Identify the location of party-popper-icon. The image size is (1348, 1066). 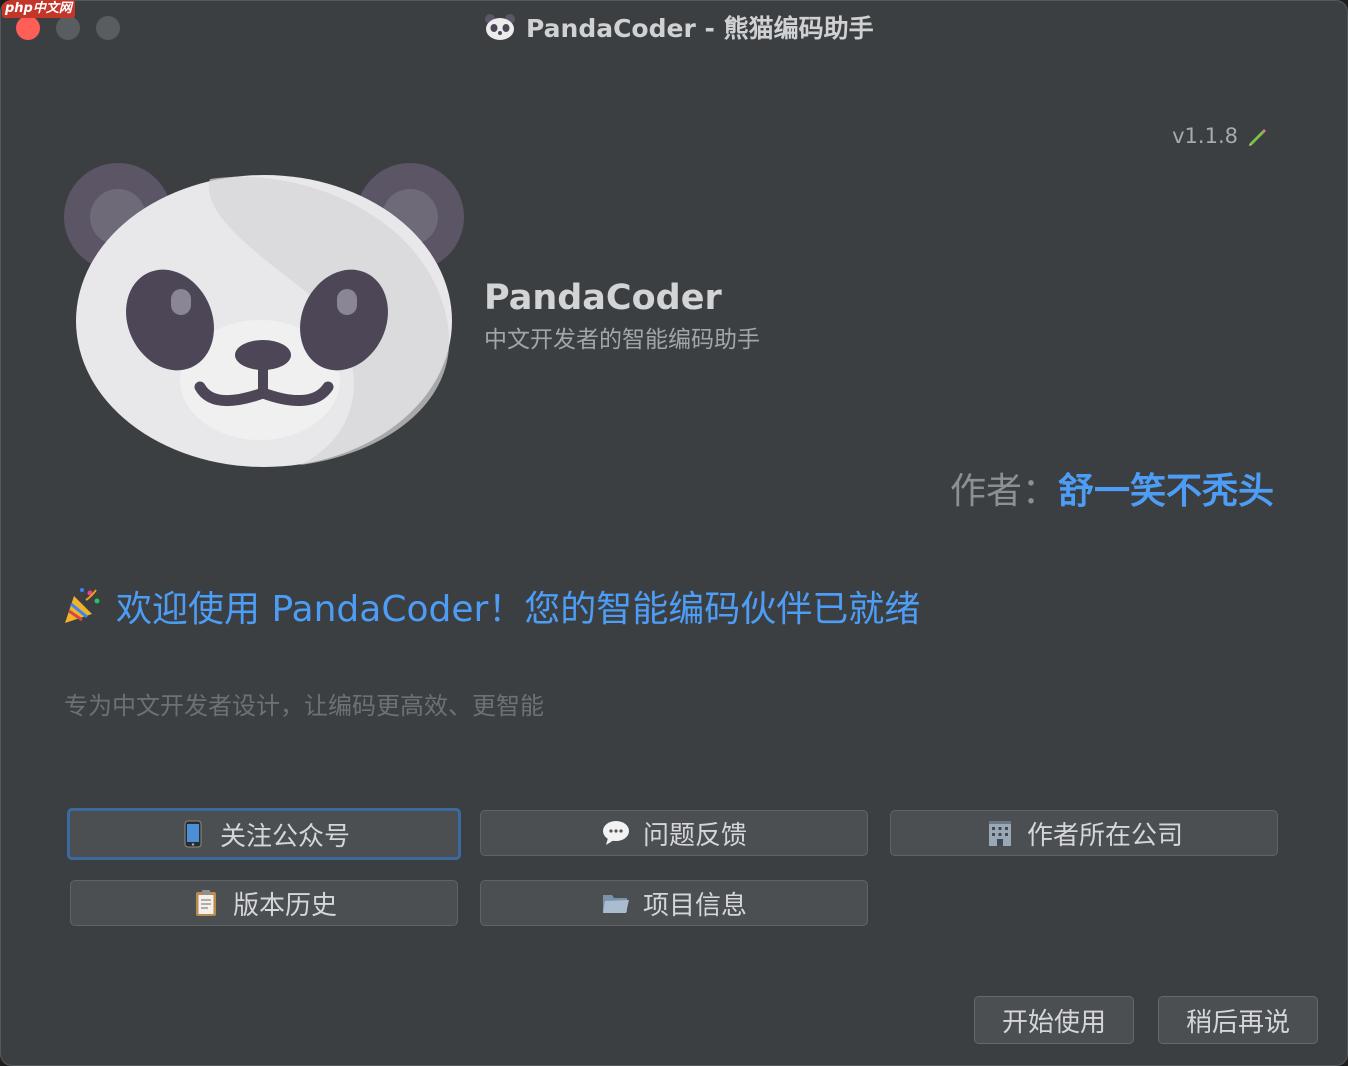
(82, 605).